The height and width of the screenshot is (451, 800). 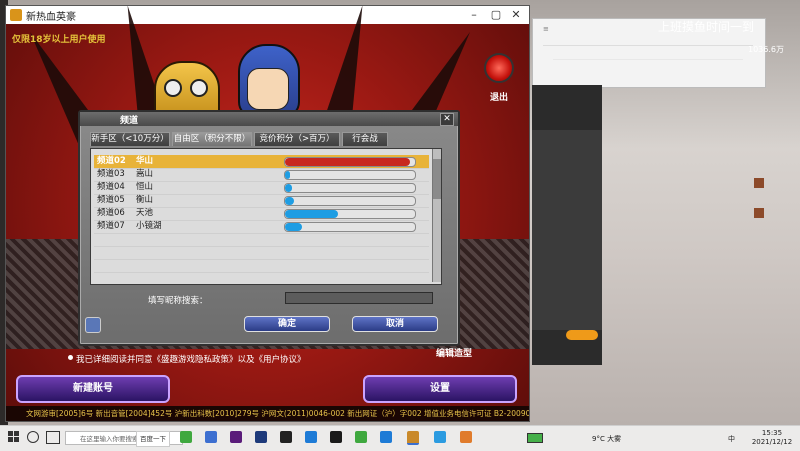 I want to click on tab-free: 自由区（积分不限）, so click(x=212, y=139).